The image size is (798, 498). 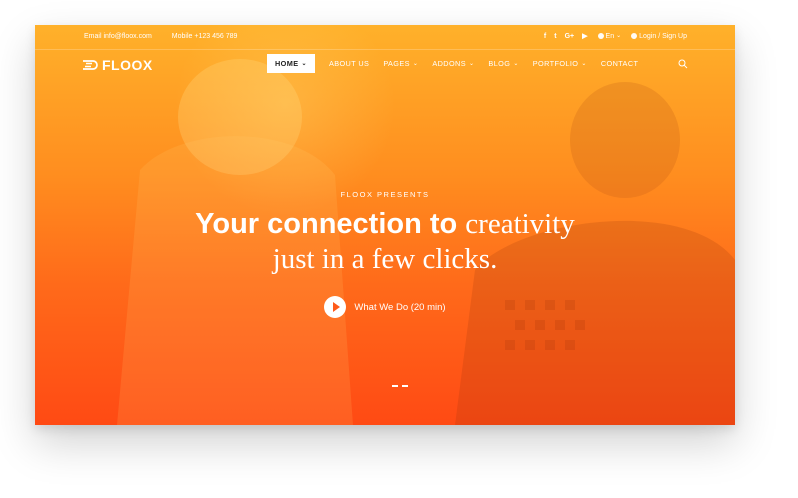 What do you see at coordinates (584, 36) in the screenshot?
I see `youtube-icon: ▶` at bounding box center [584, 36].